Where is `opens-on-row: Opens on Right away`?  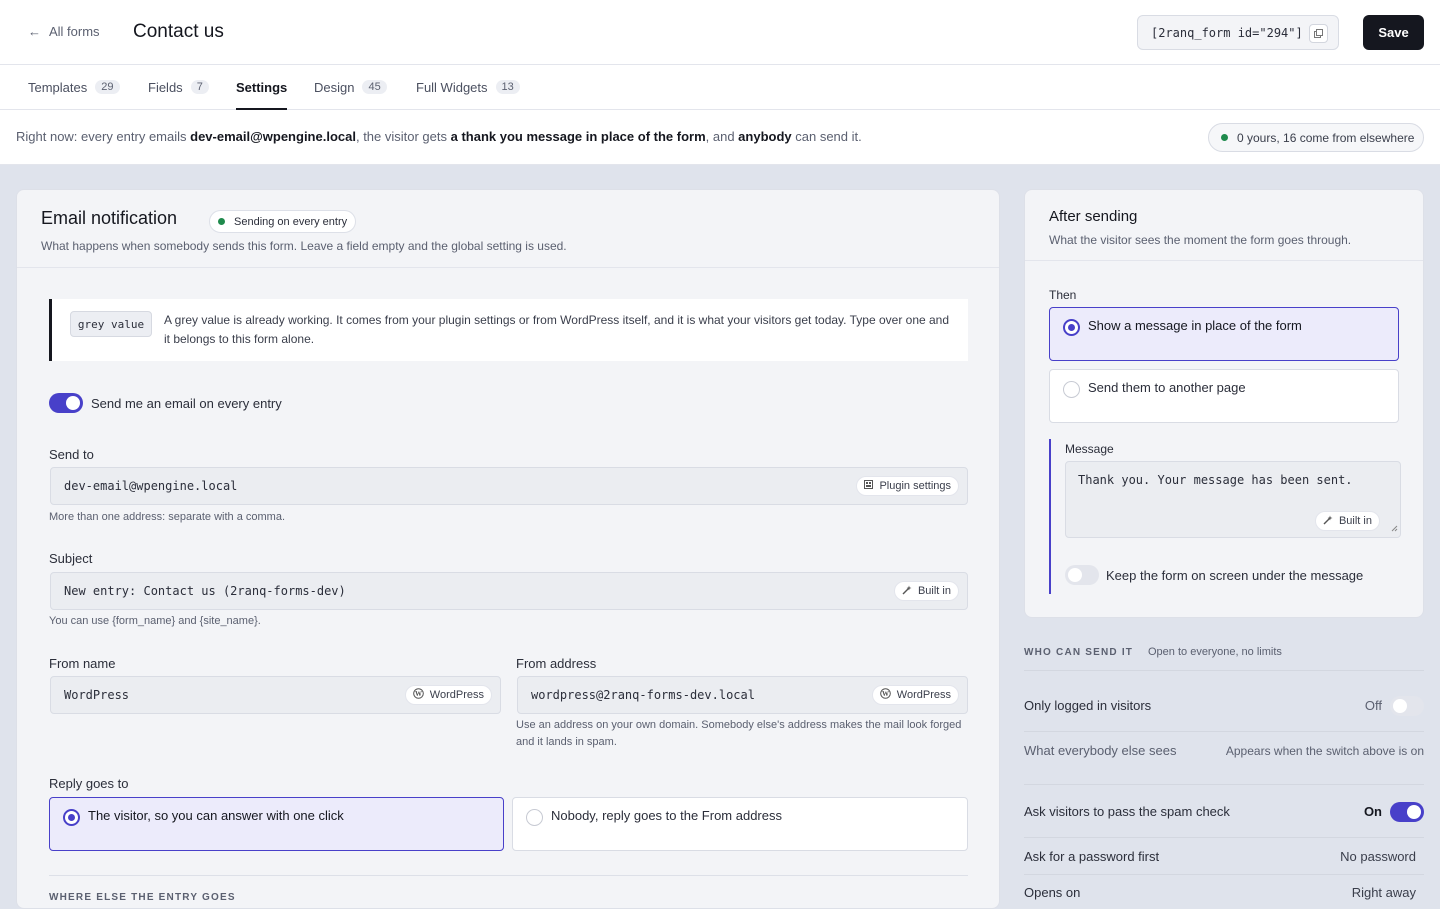 opens-on-row: Opens on Right away is located at coordinates (1224, 892).